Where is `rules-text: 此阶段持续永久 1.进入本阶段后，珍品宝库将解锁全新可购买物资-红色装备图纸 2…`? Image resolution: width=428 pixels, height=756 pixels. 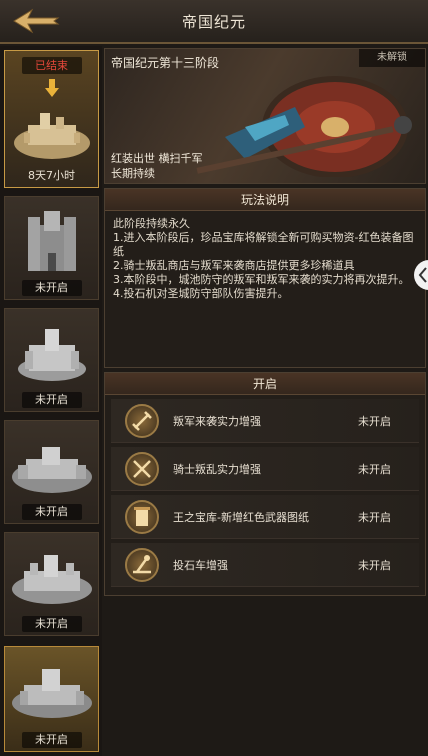
rules-text: 此阶段持续永久 1.进入本阶段后，珍品宝库将解锁全新可购买物资-红色装备图纸 2… is located at coordinates (265, 259).